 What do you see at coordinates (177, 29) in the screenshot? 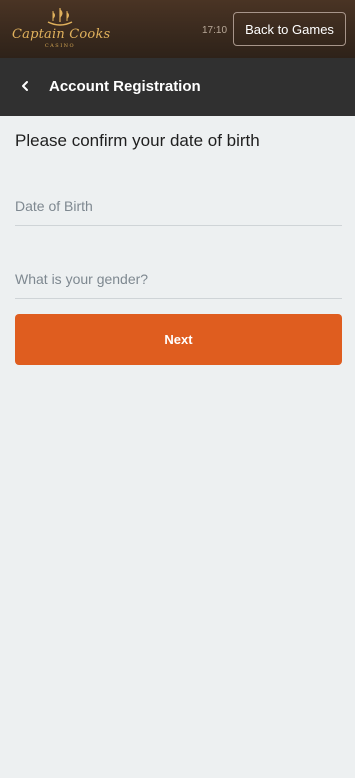
I see `top-bar: Captain Cooks CASINO 17:10 Back to Games` at bounding box center [177, 29].